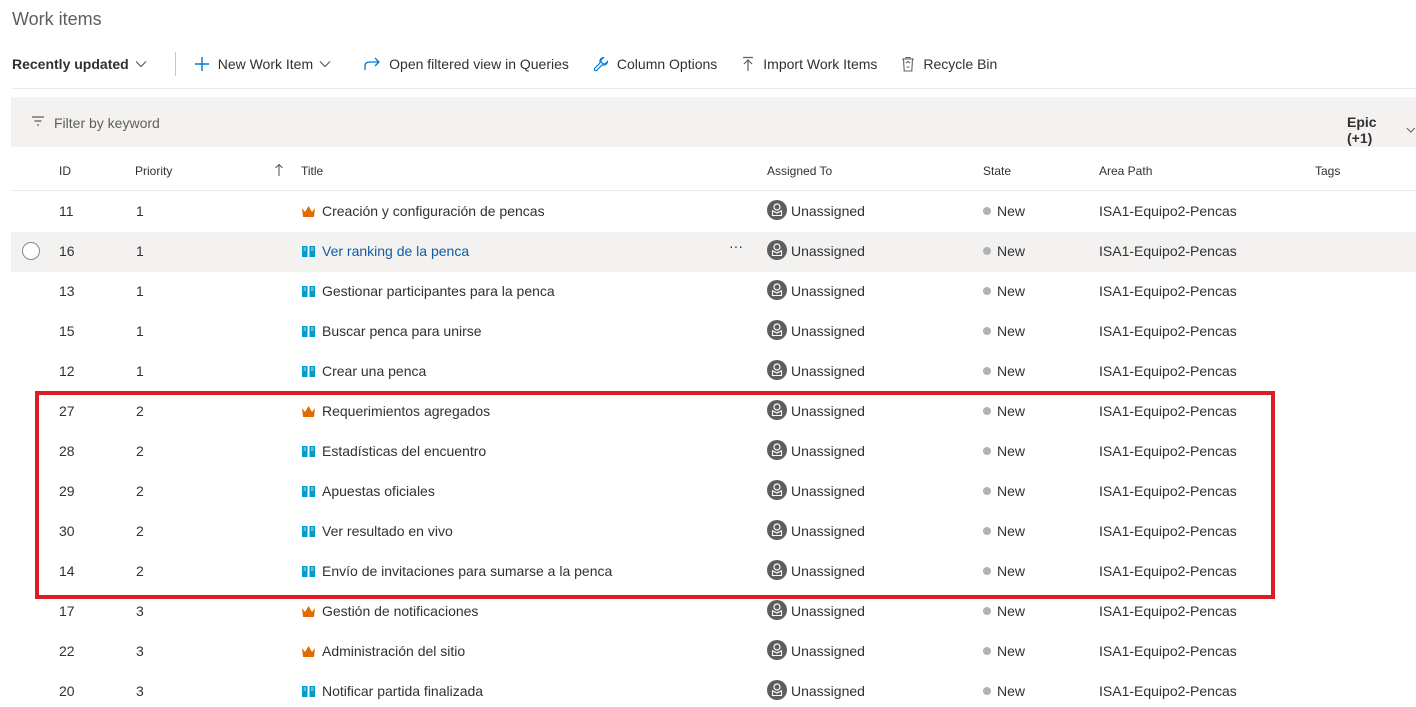 This screenshot has width=1416, height=707. What do you see at coordinates (308, 251) in the screenshot?
I see `book-icon` at bounding box center [308, 251].